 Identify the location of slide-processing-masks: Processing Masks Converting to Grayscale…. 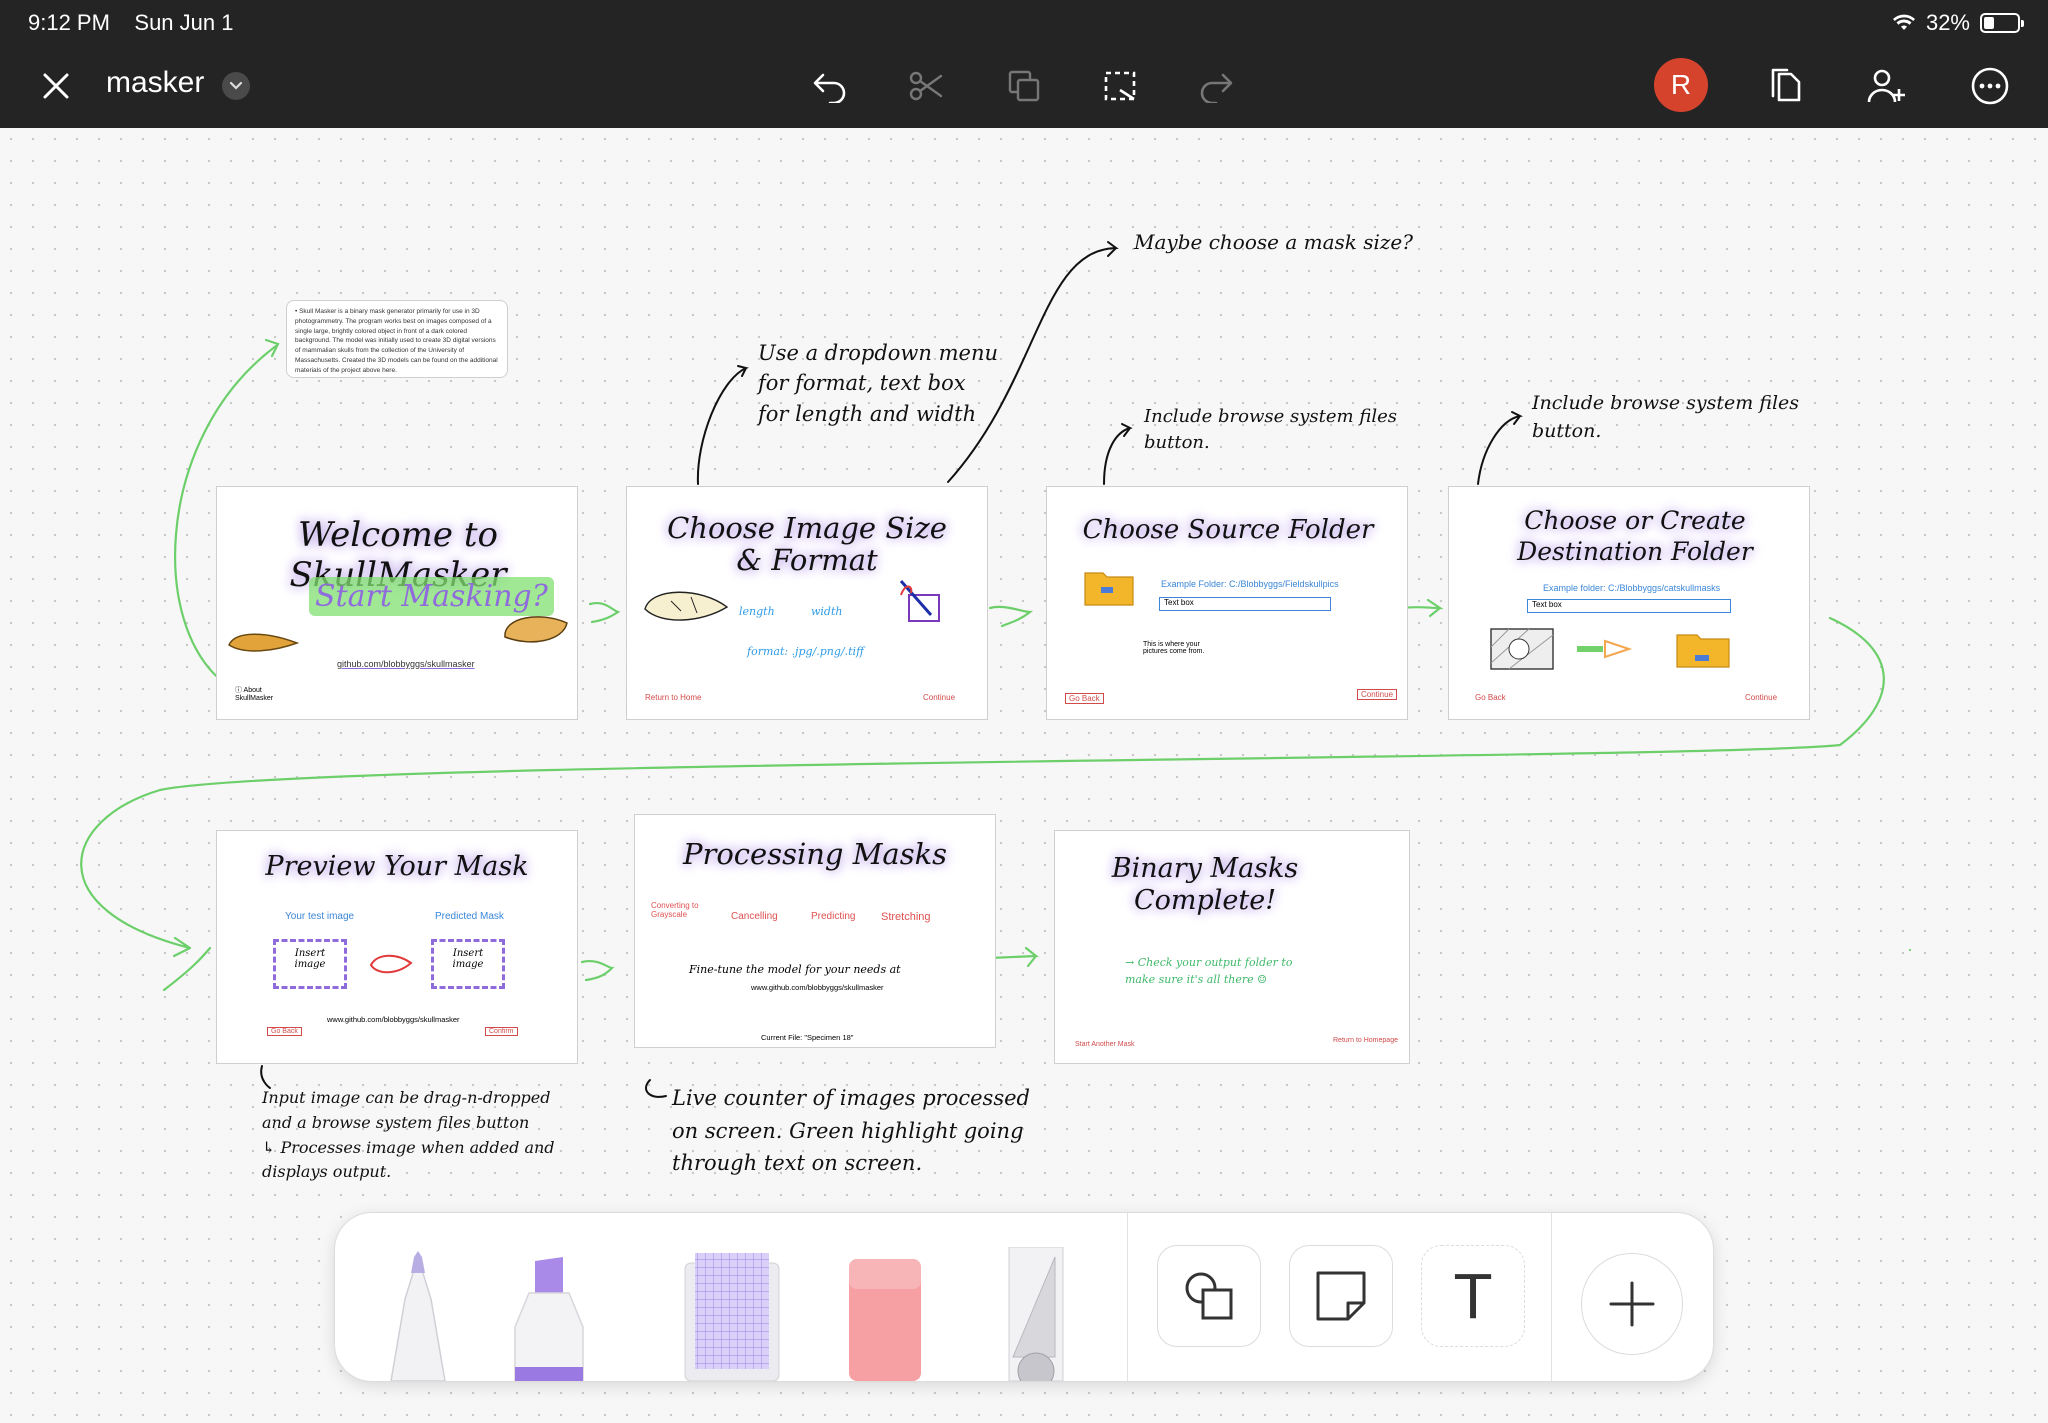
(815, 931).